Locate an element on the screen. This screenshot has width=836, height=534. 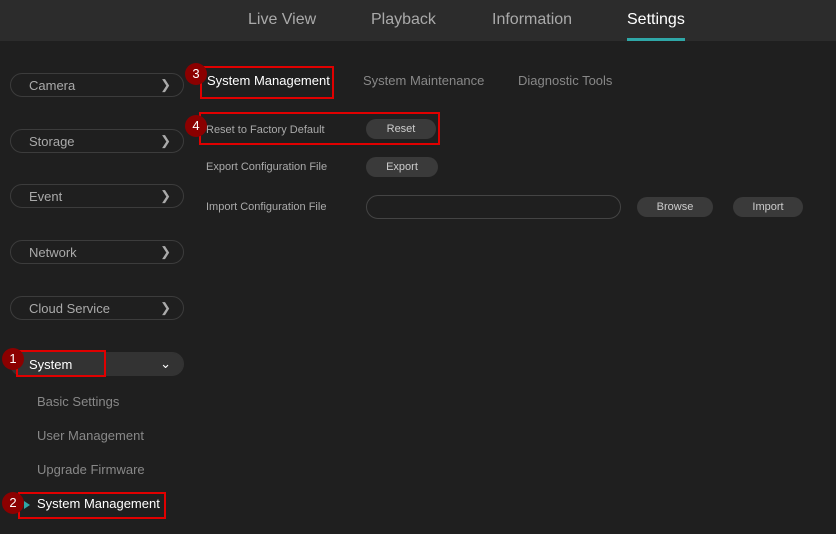
nav-settings: Settings is located at coordinates (656, 20).